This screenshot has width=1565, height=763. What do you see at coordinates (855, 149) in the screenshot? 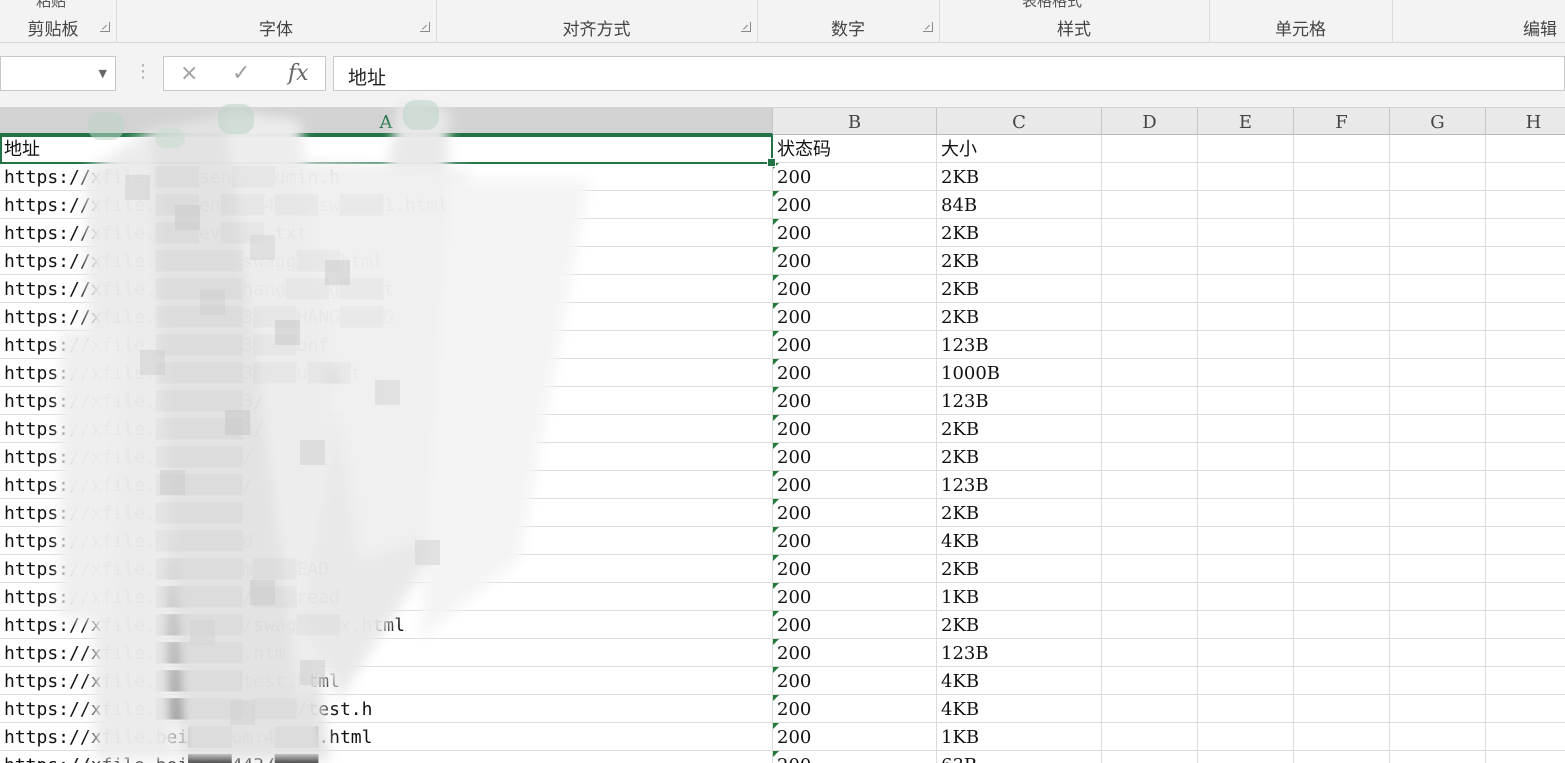
I see `cell-b1: 状态码` at bounding box center [855, 149].